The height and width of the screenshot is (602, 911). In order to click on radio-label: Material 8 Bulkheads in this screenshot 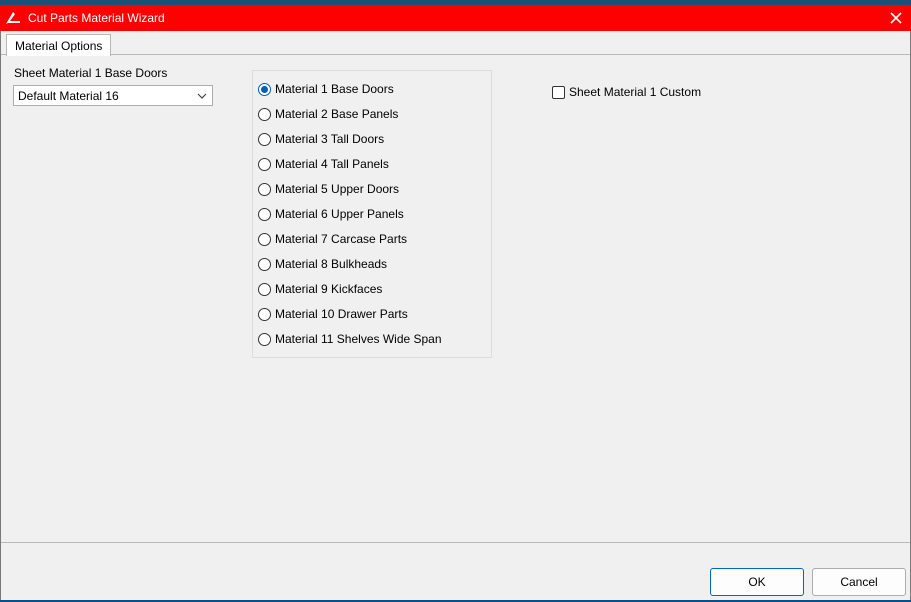, I will do `click(331, 264)`.